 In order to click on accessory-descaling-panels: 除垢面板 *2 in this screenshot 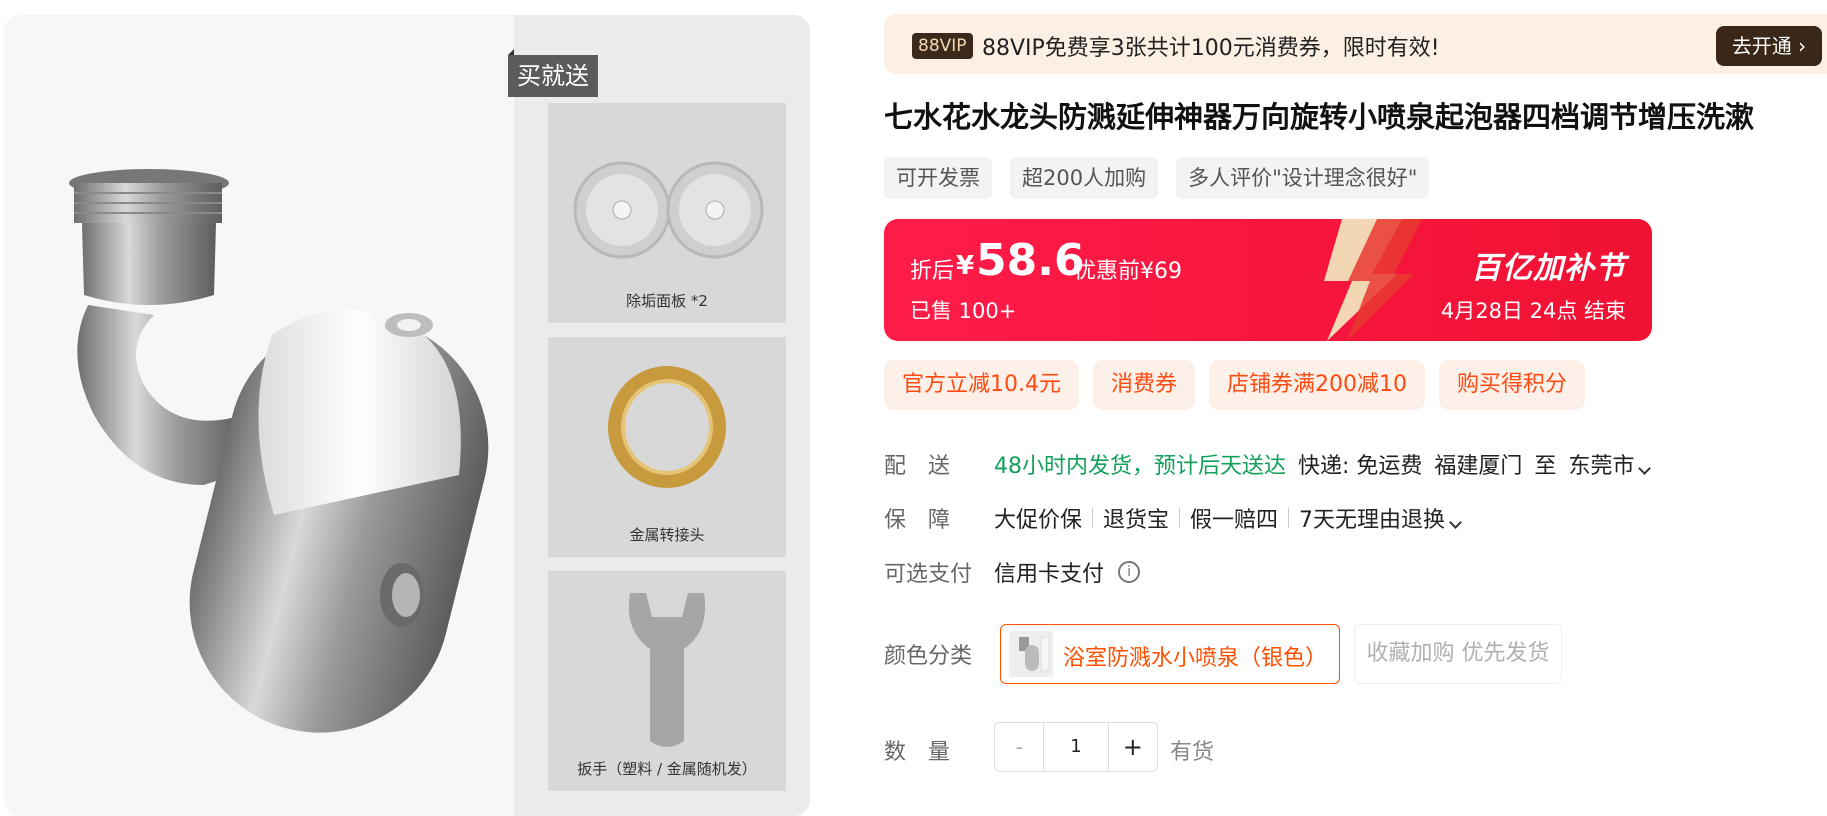, I will do `click(667, 213)`.